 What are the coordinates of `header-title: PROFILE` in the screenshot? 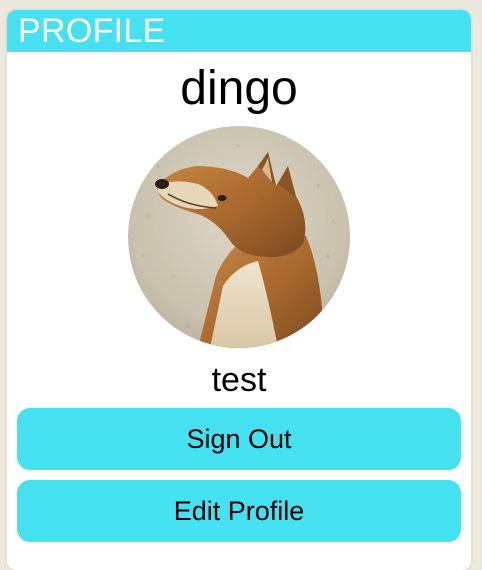 It's located at (92, 31).